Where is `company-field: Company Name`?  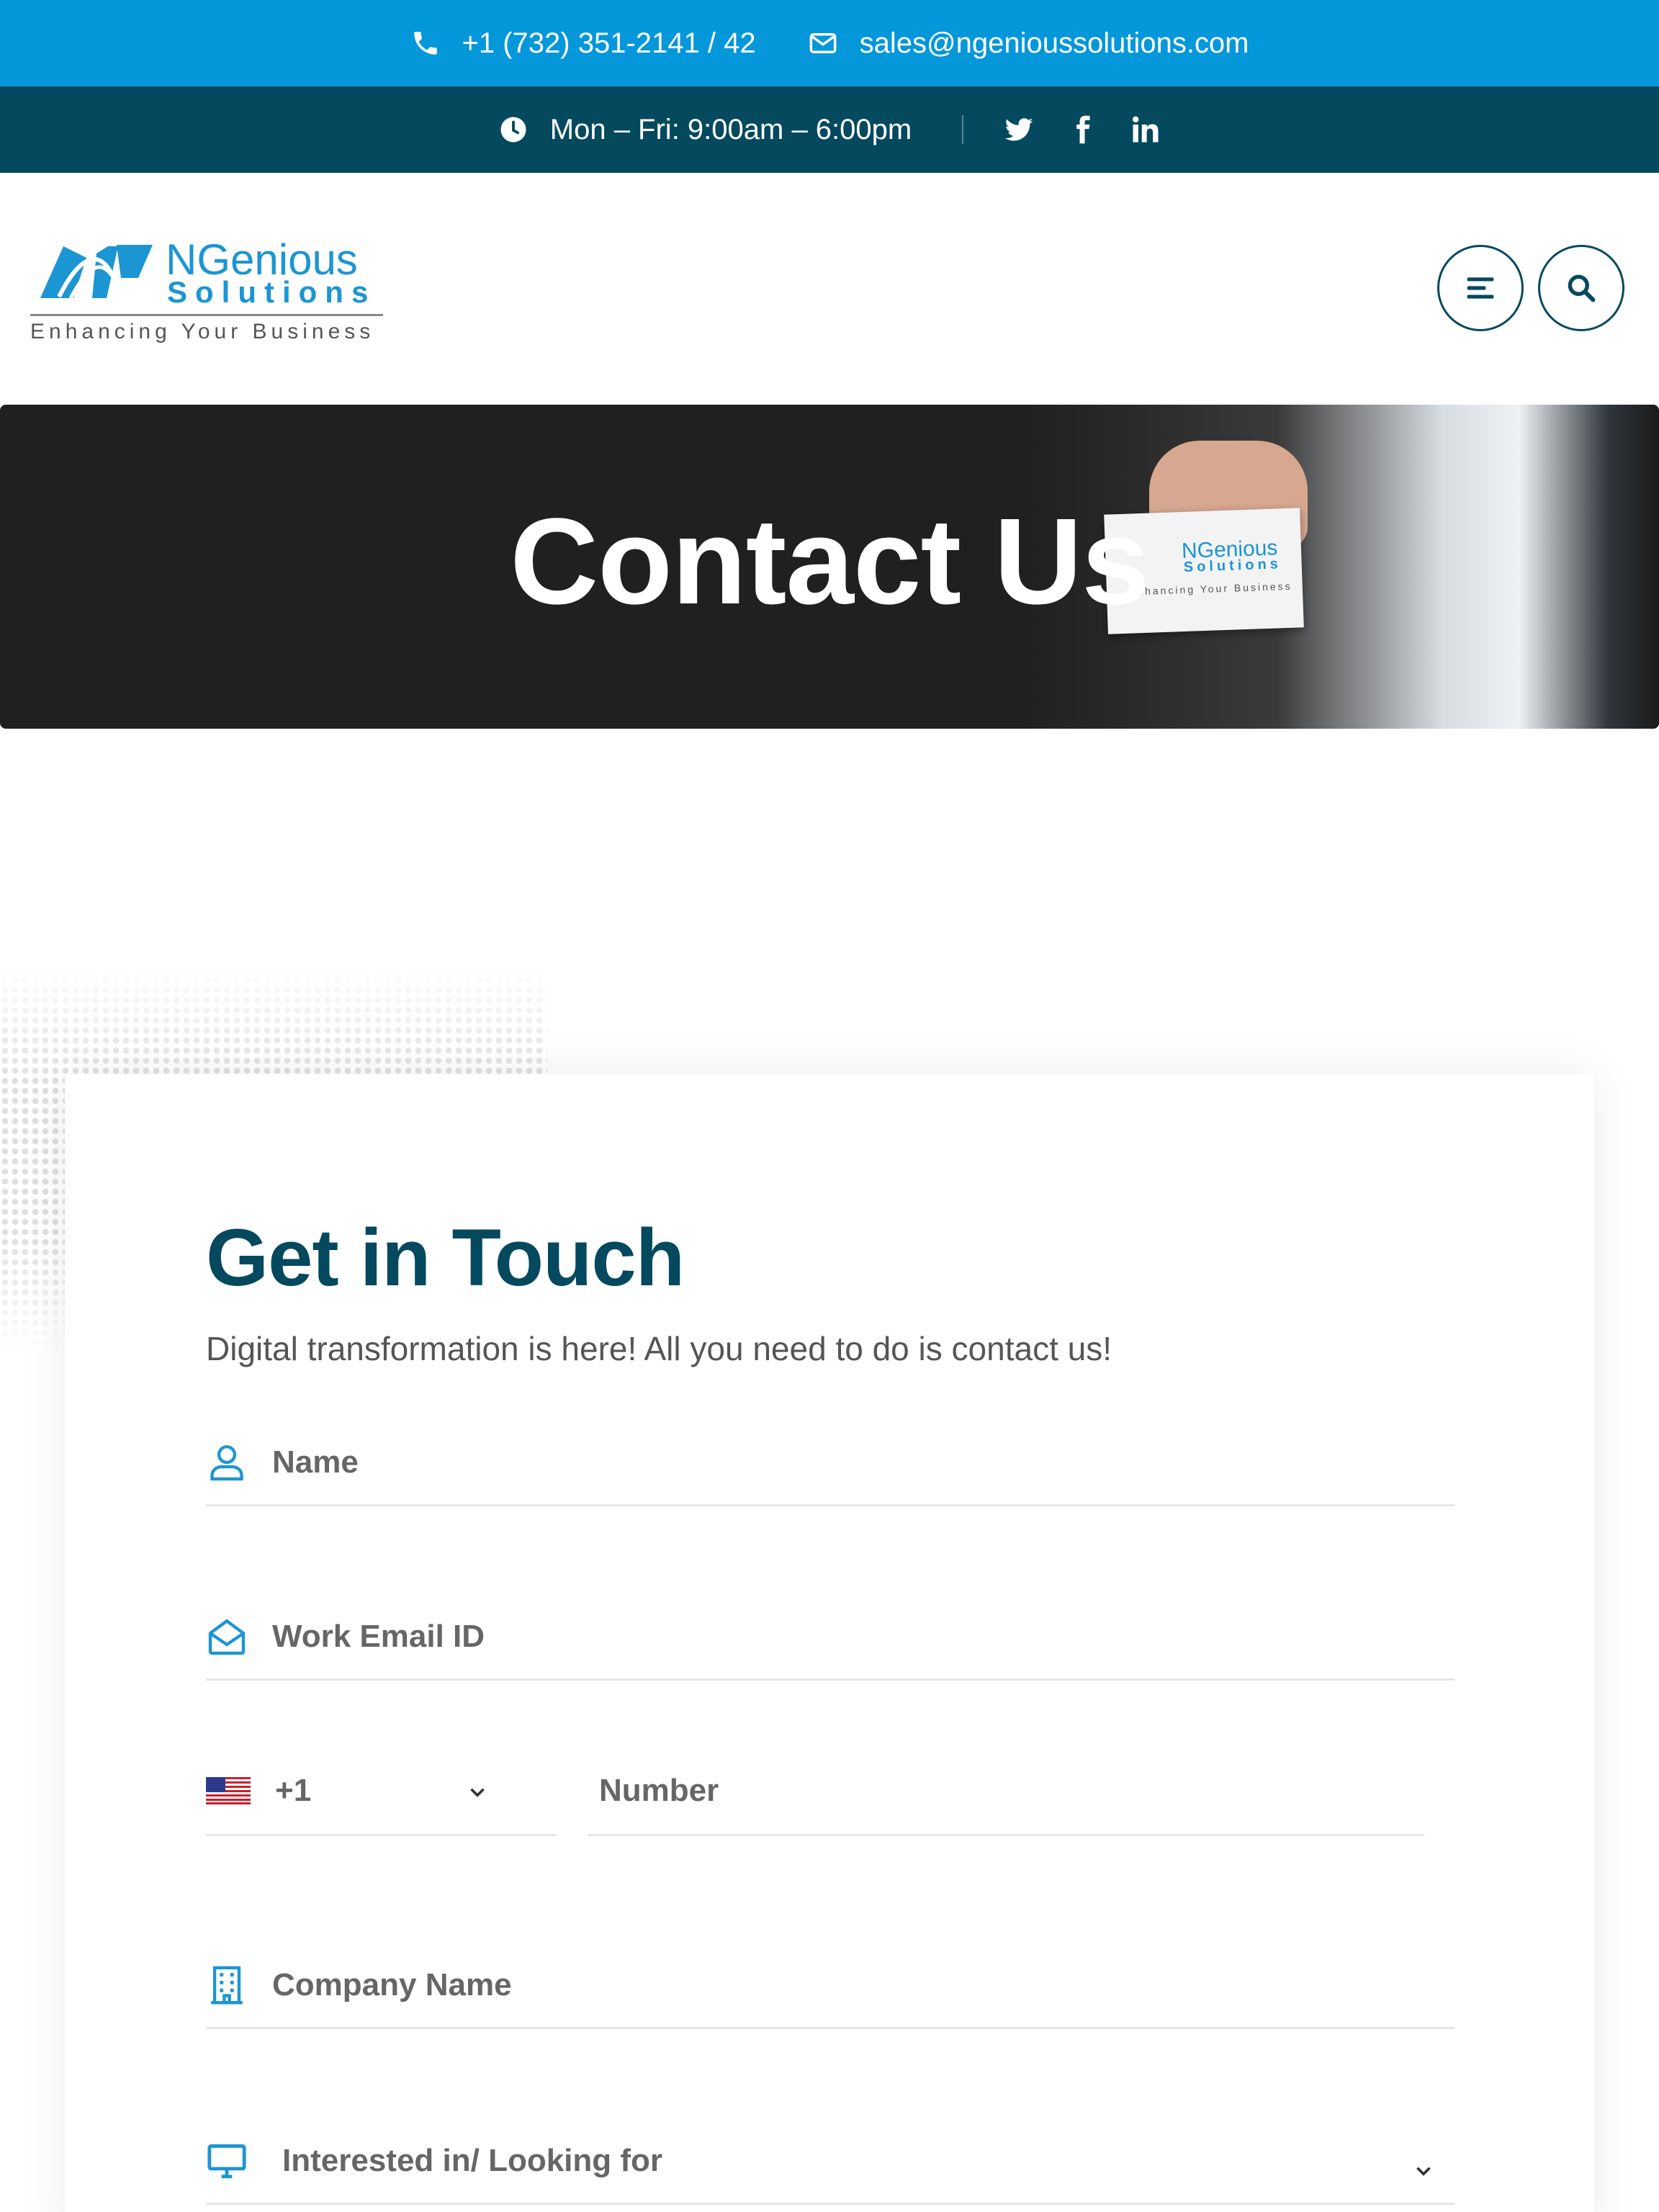 company-field: Company Name is located at coordinates (830, 1986).